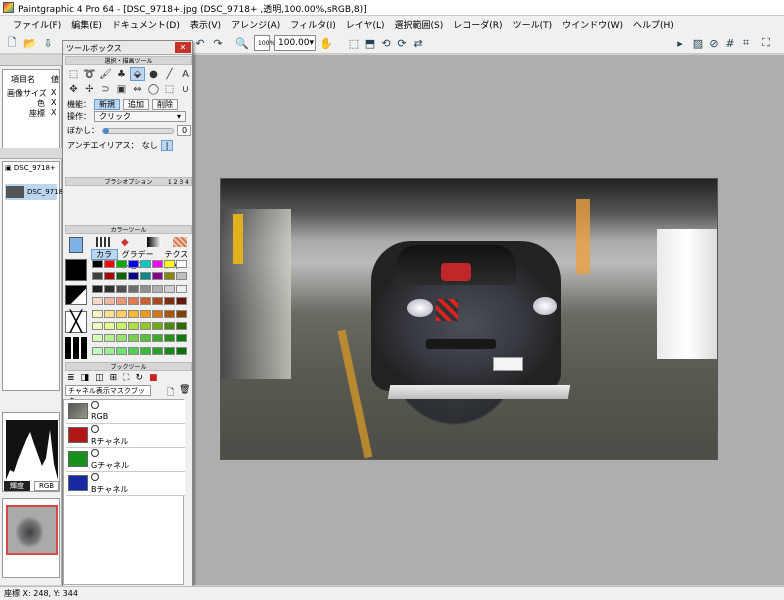 The height and width of the screenshot is (600, 784). Describe the element at coordinates (187, 182) in the screenshot. I see `brush-tab: 4` at that location.